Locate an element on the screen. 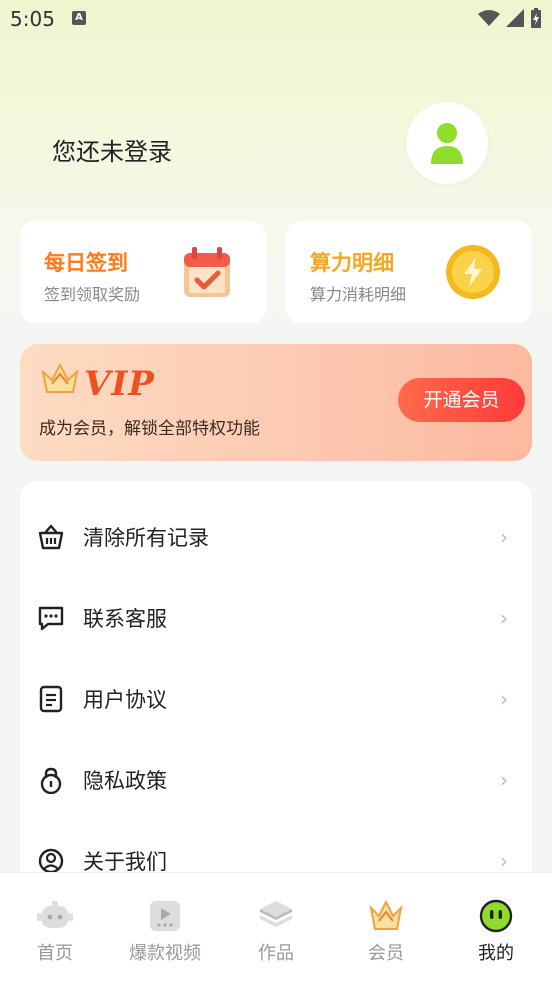  signal-icon is located at coordinates (515, 18).